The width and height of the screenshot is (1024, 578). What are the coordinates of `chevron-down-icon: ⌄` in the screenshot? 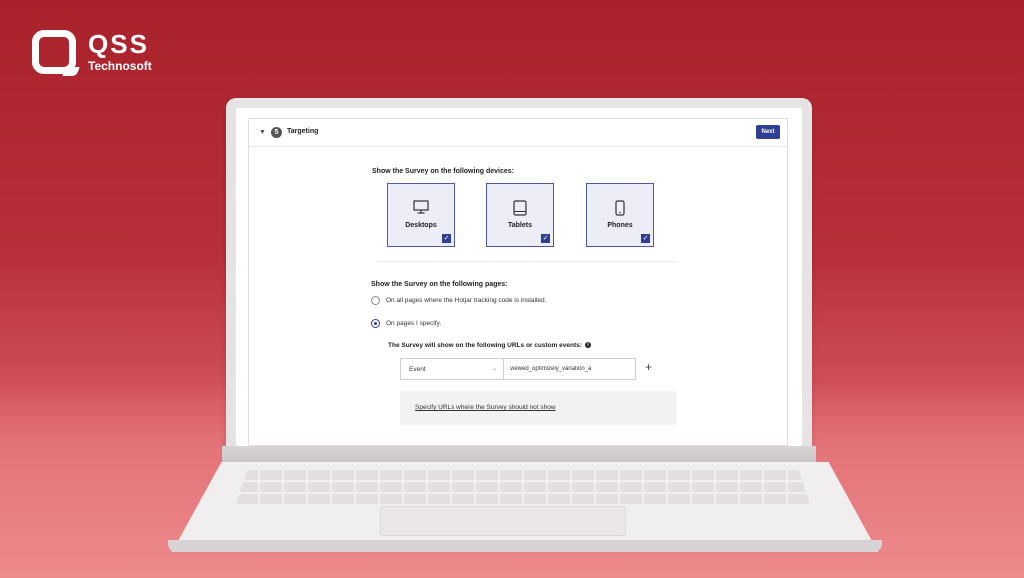 It's located at (494, 369).